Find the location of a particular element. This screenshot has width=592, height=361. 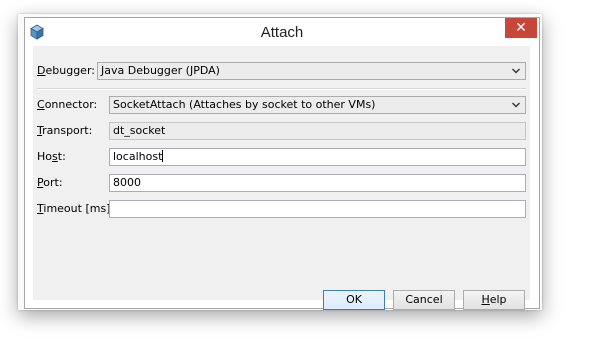

transport-value: dt_socket is located at coordinates (139, 130).